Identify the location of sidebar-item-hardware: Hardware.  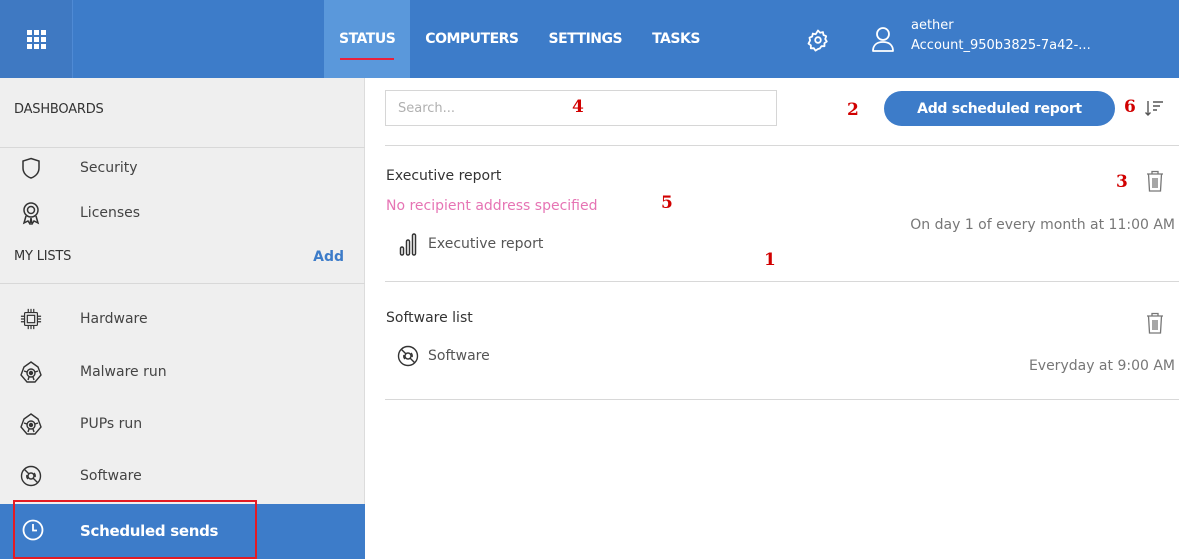
(182, 319).